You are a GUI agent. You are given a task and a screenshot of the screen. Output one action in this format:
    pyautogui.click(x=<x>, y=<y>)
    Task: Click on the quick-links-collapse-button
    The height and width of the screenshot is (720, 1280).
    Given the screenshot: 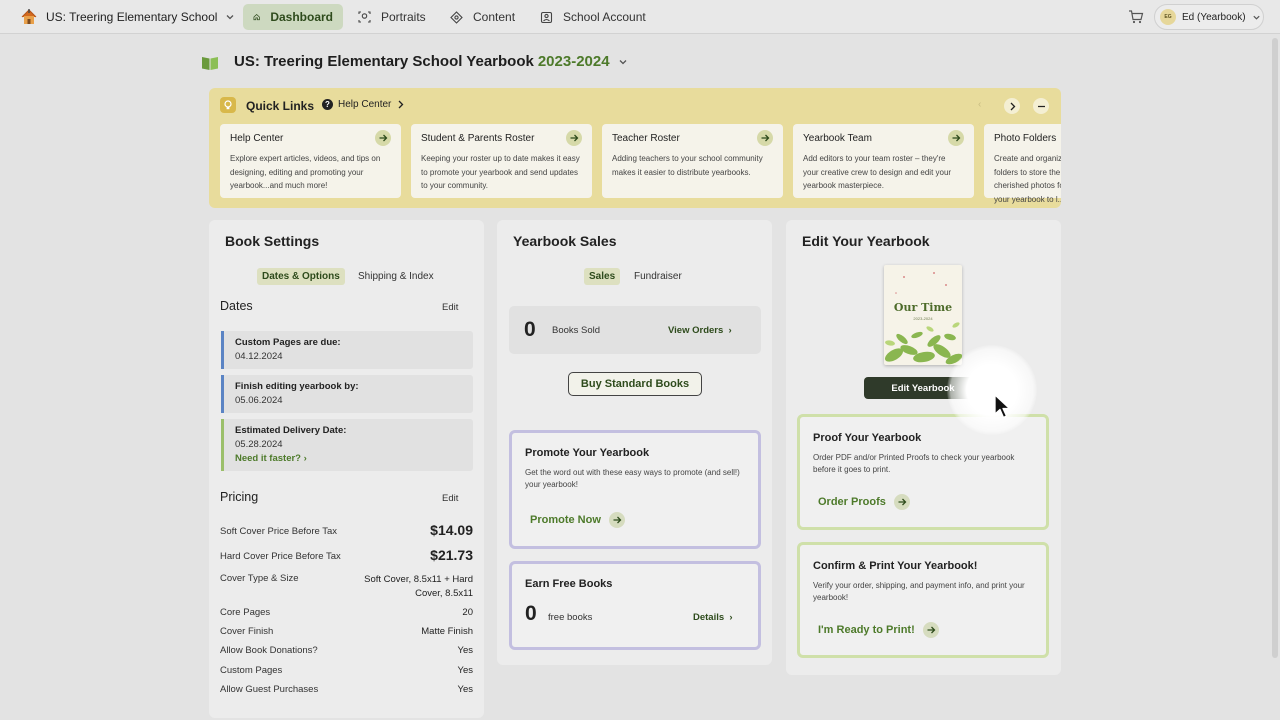 What is the action you would take?
    pyautogui.click(x=1041, y=106)
    